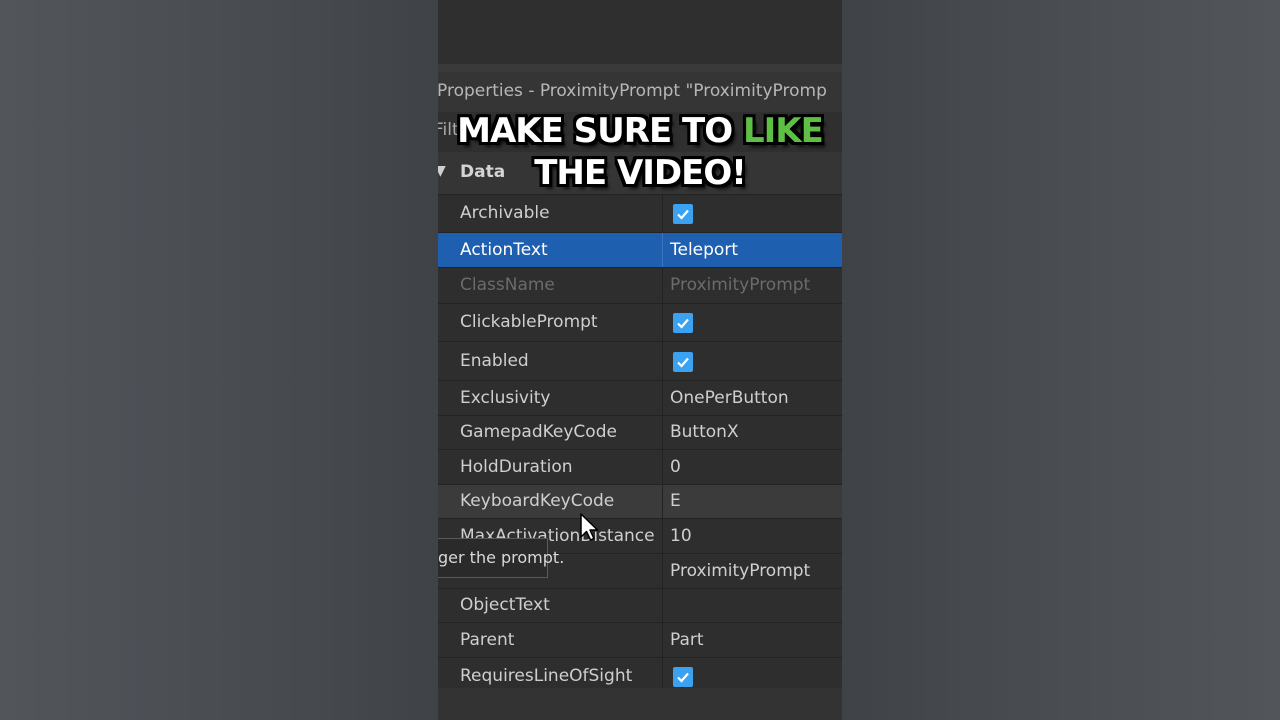  I want to click on top-bar, so click(640, 32).